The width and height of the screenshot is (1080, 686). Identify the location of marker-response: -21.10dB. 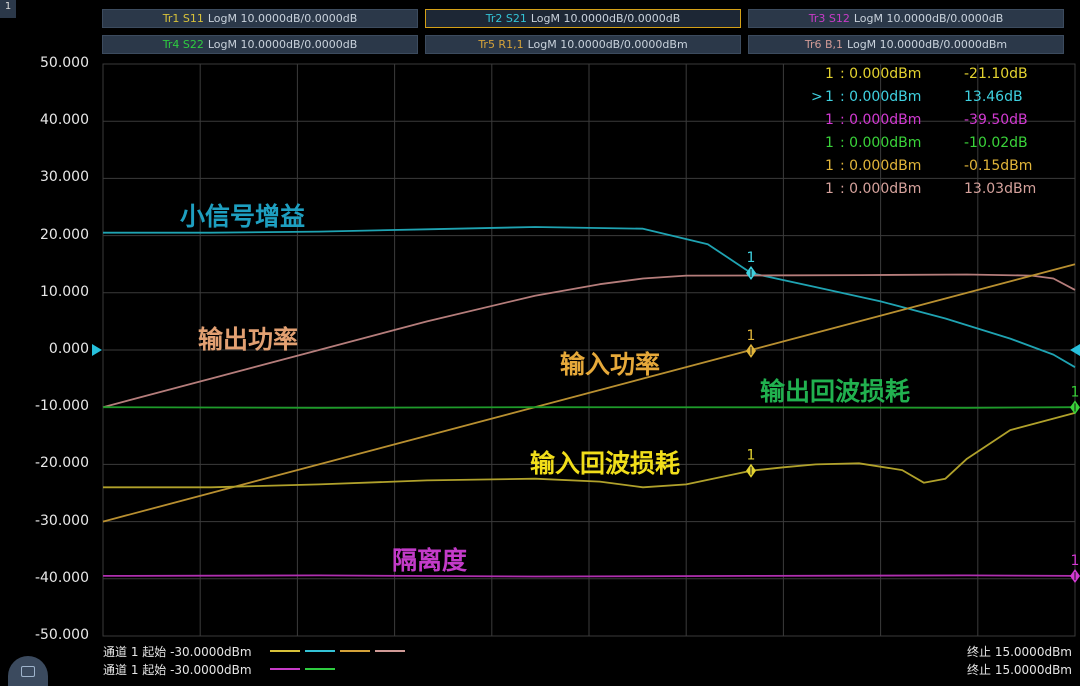
(996, 74).